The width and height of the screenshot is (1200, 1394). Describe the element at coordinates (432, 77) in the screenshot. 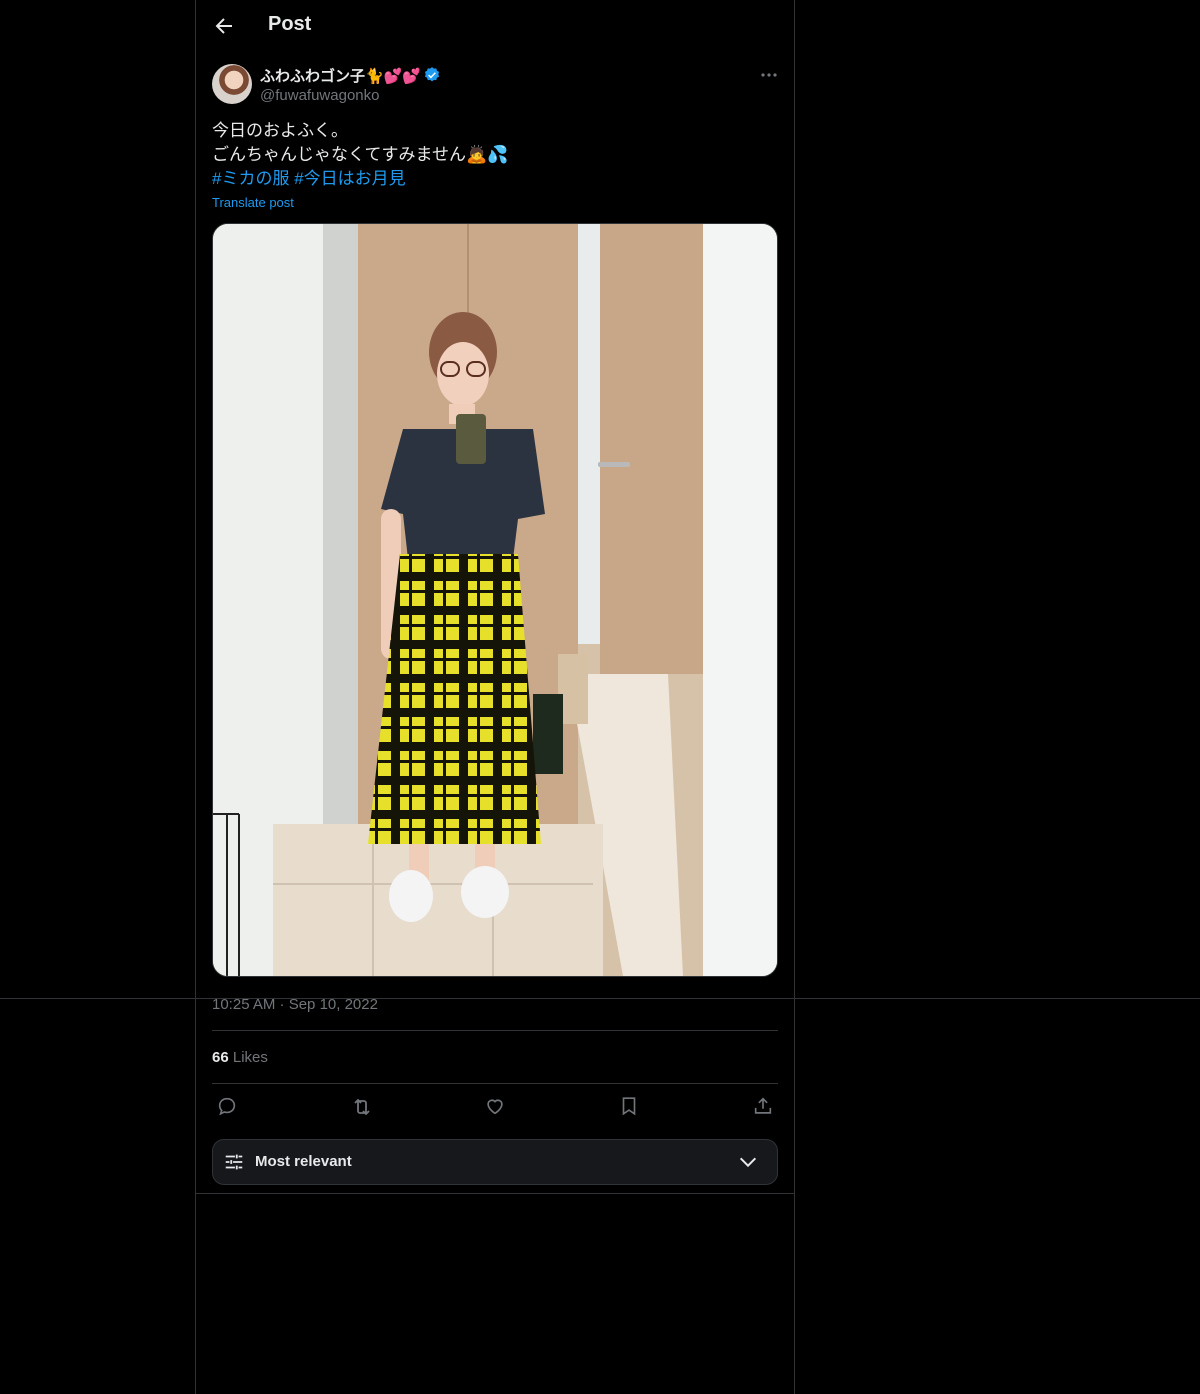

I see `verified-badge-icon` at that location.